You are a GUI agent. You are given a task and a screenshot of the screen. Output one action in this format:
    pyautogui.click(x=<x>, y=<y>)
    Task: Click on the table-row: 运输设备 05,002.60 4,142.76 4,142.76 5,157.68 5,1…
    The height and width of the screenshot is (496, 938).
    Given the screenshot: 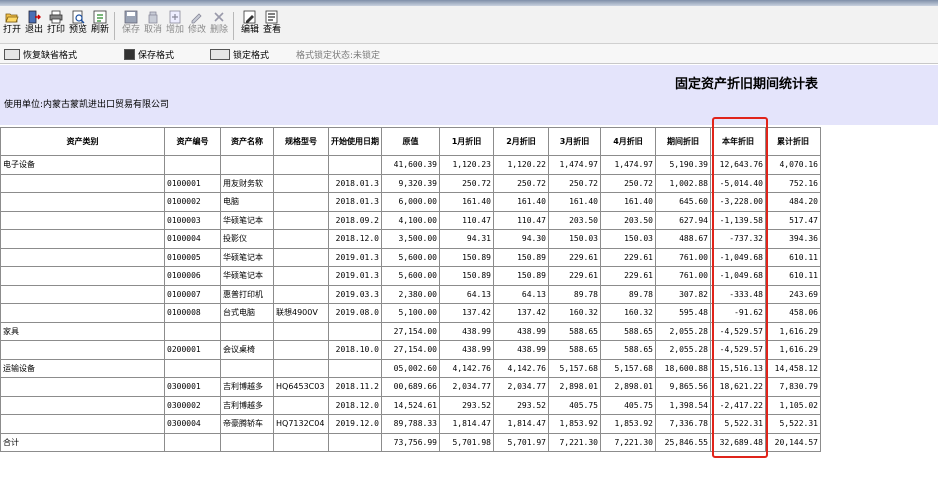 What is the action you would take?
    pyautogui.click(x=410, y=368)
    